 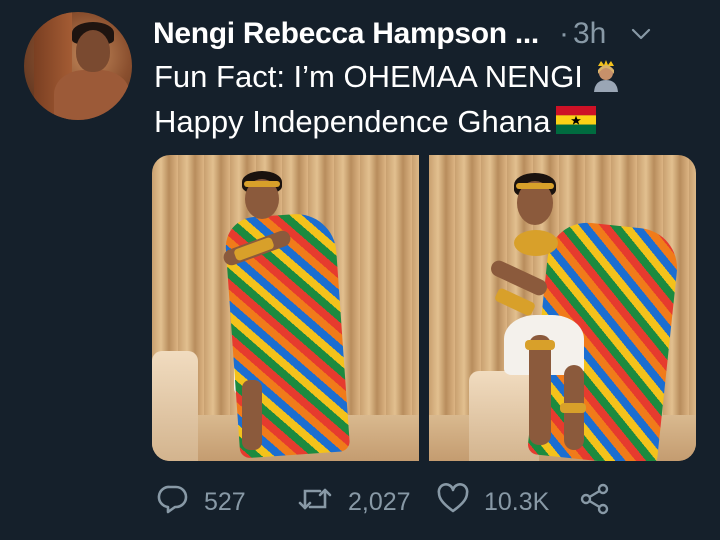 I want to click on tweet-text-1: Fun Fact: I’m OHEMAA NENGI, so click(x=368, y=77).